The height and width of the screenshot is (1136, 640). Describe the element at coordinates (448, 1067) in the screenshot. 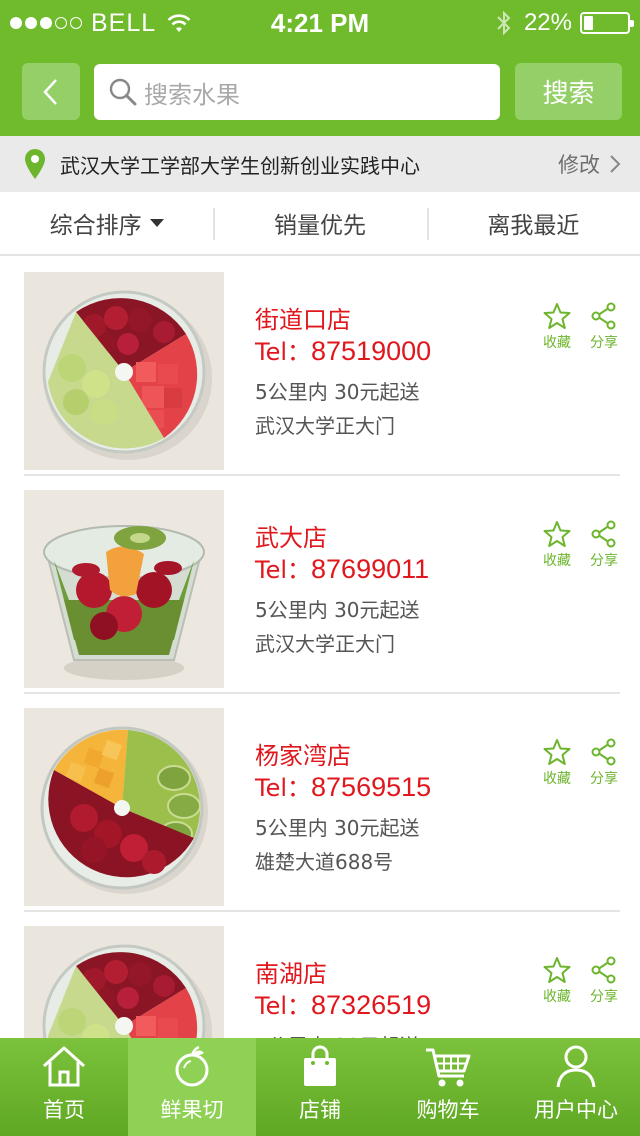

I see `cart-icon` at that location.